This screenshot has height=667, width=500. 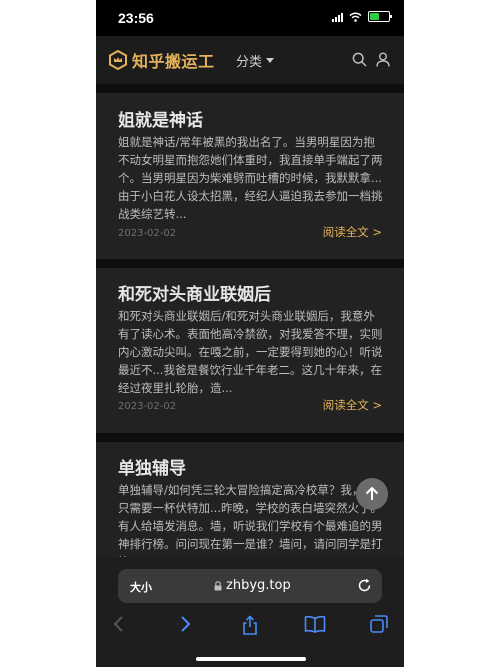 What do you see at coordinates (251, 659) in the screenshot?
I see `home-indicator` at bounding box center [251, 659].